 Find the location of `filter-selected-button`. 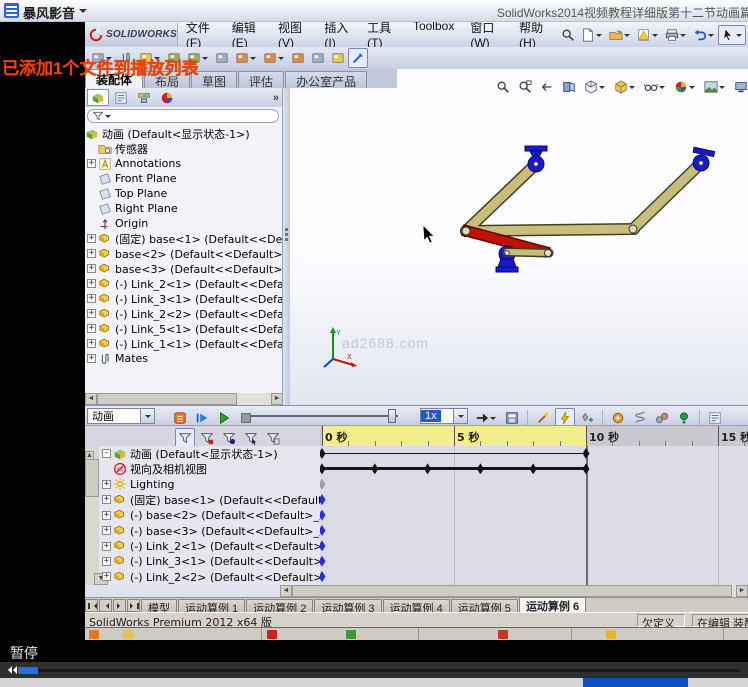

filter-selected-button is located at coordinates (251, 438).